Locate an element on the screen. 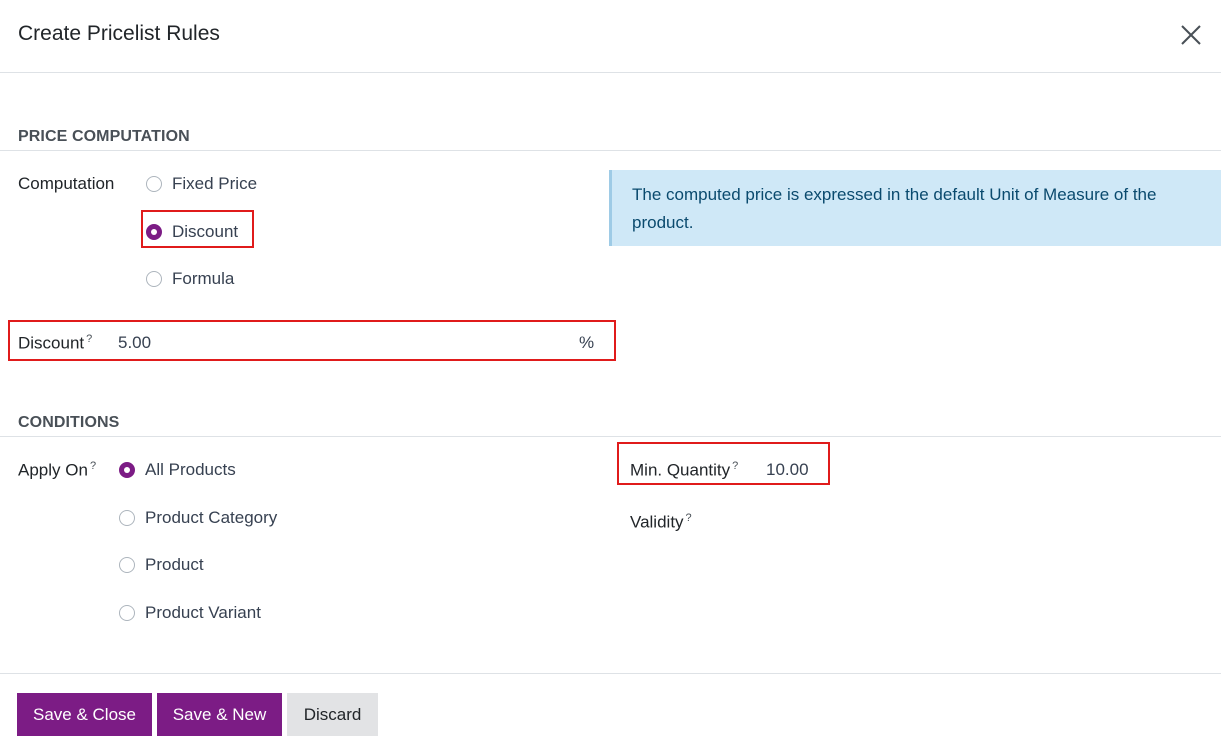 The width and height of the screenshot is (1221, 755). radio-label: Fixed Price is located at coordinates (215, 183).